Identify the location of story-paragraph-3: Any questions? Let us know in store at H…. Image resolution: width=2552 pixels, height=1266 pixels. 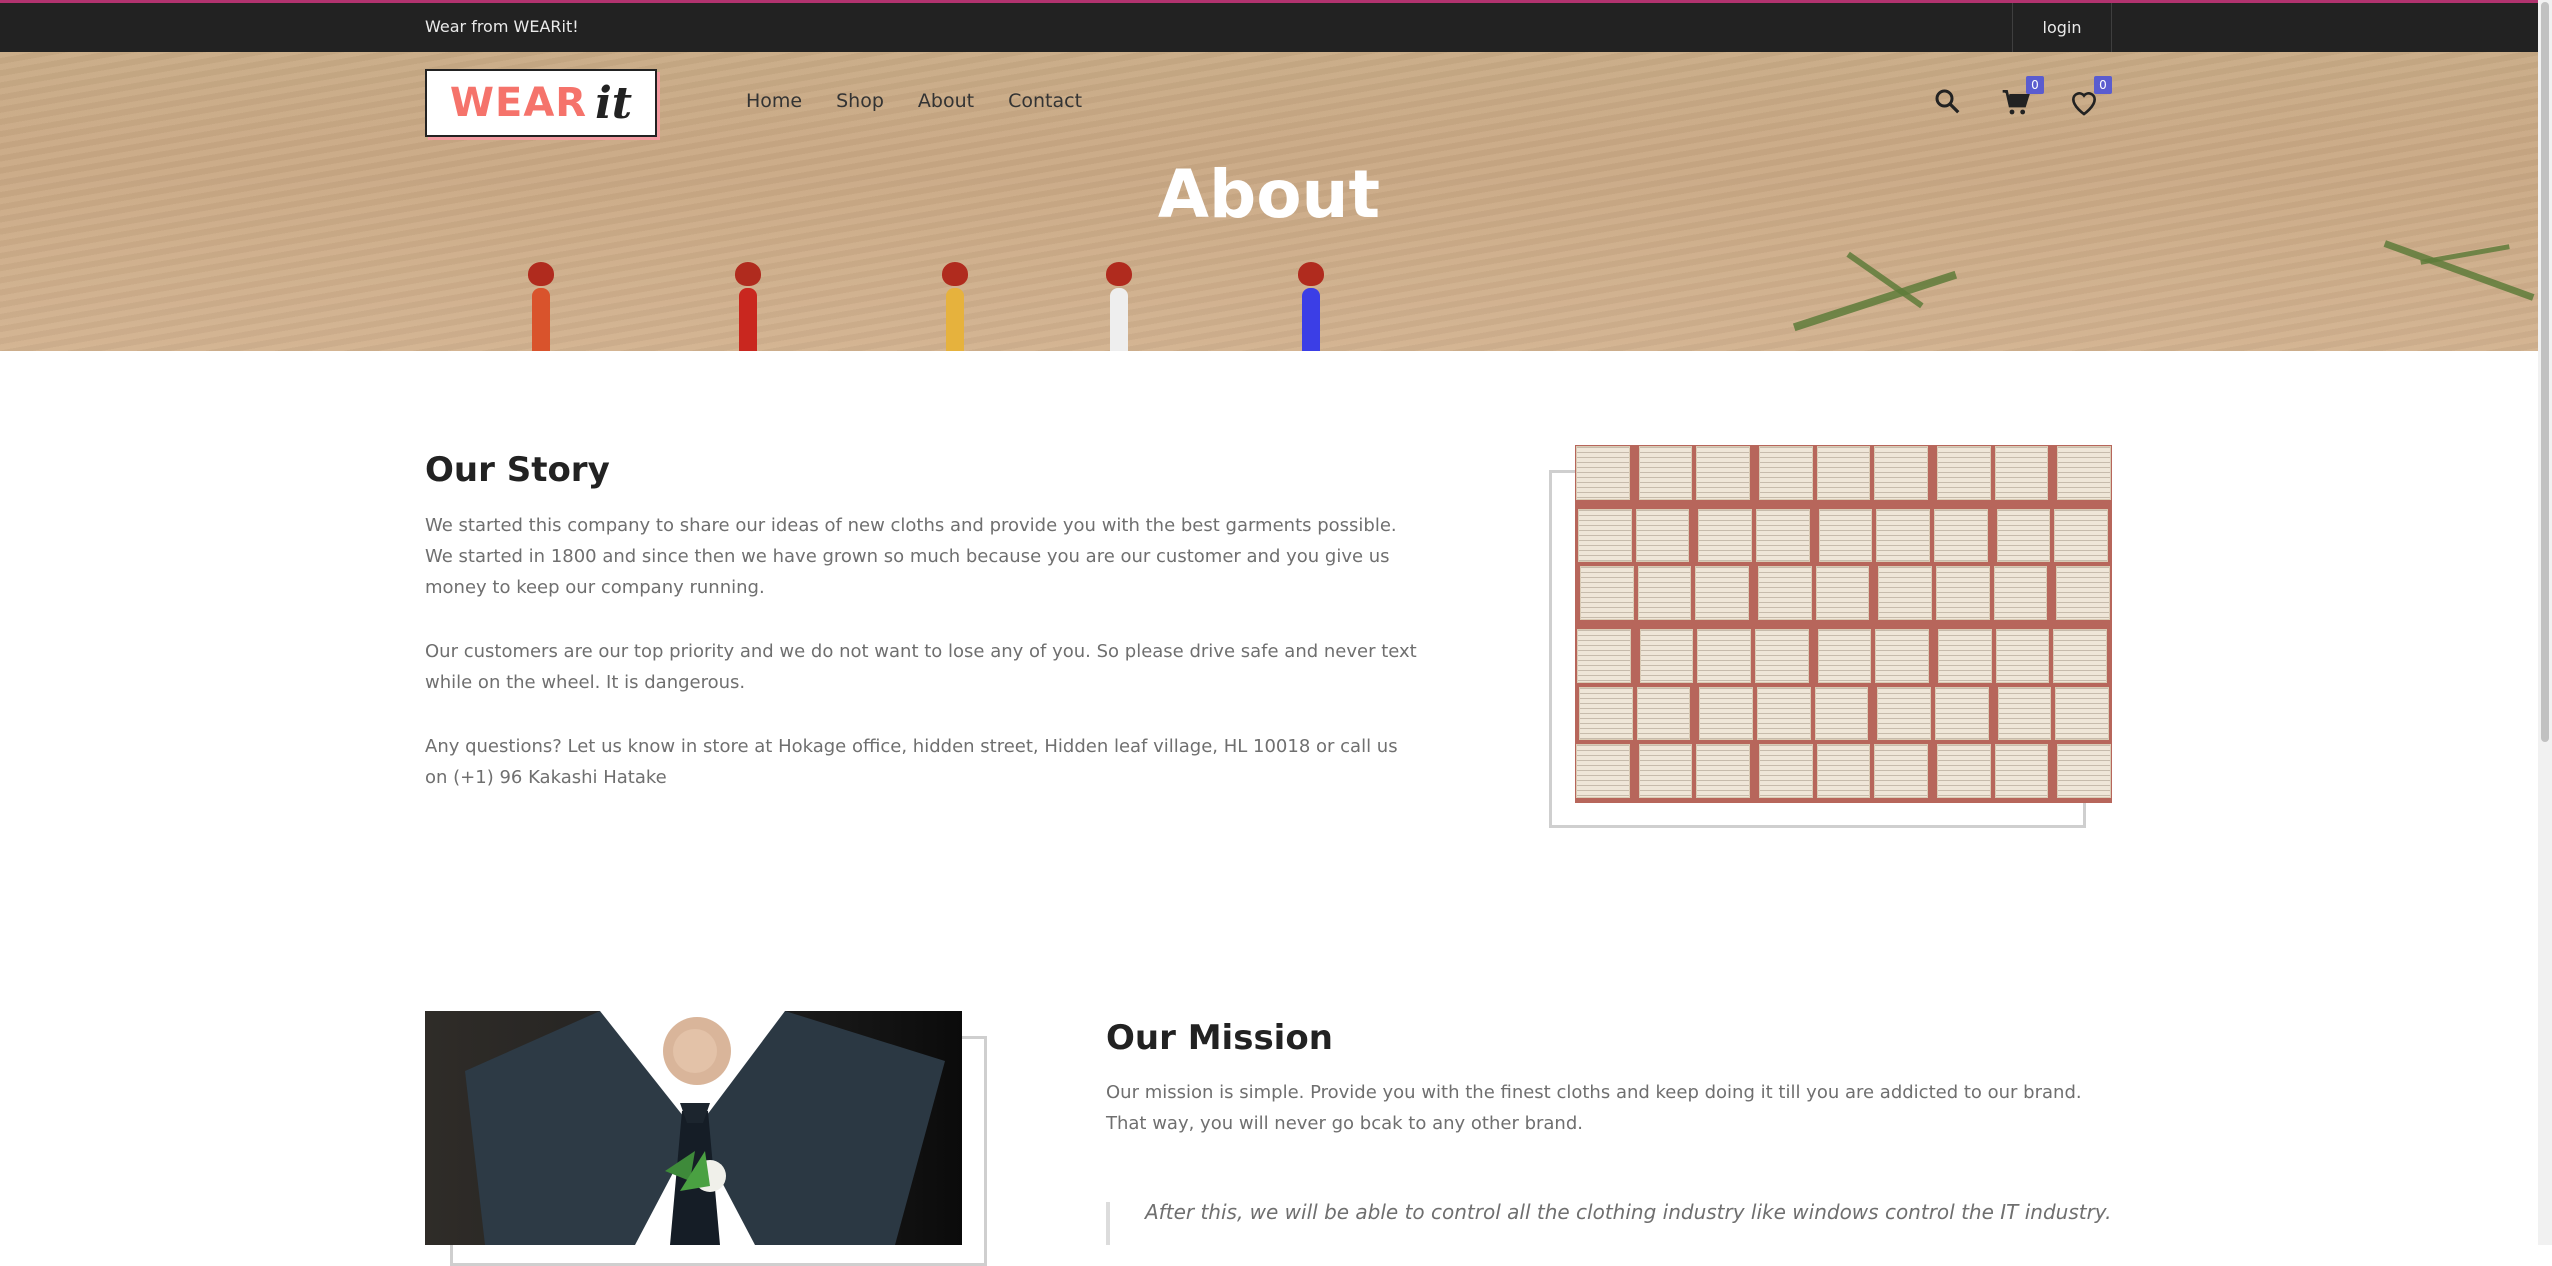
(911, 762).